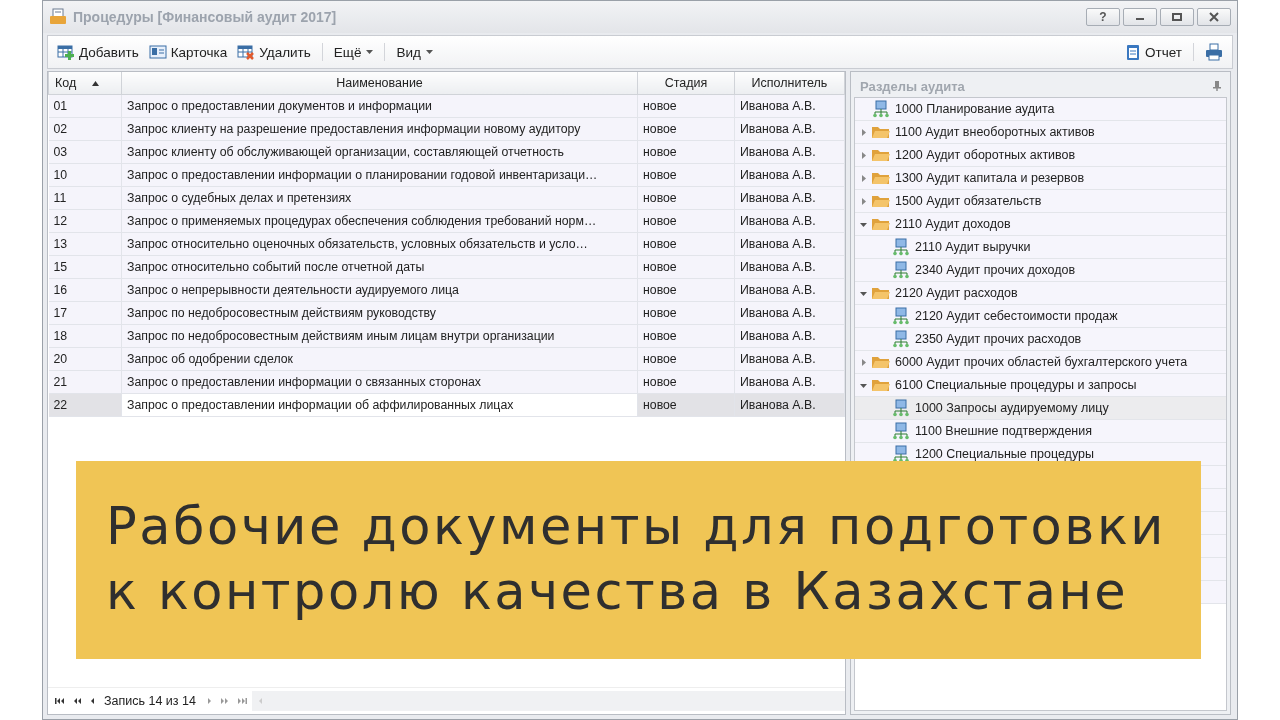  I want to click on tree-item: 6100 Специальные процедуры и запросы, so click(1040, 385).